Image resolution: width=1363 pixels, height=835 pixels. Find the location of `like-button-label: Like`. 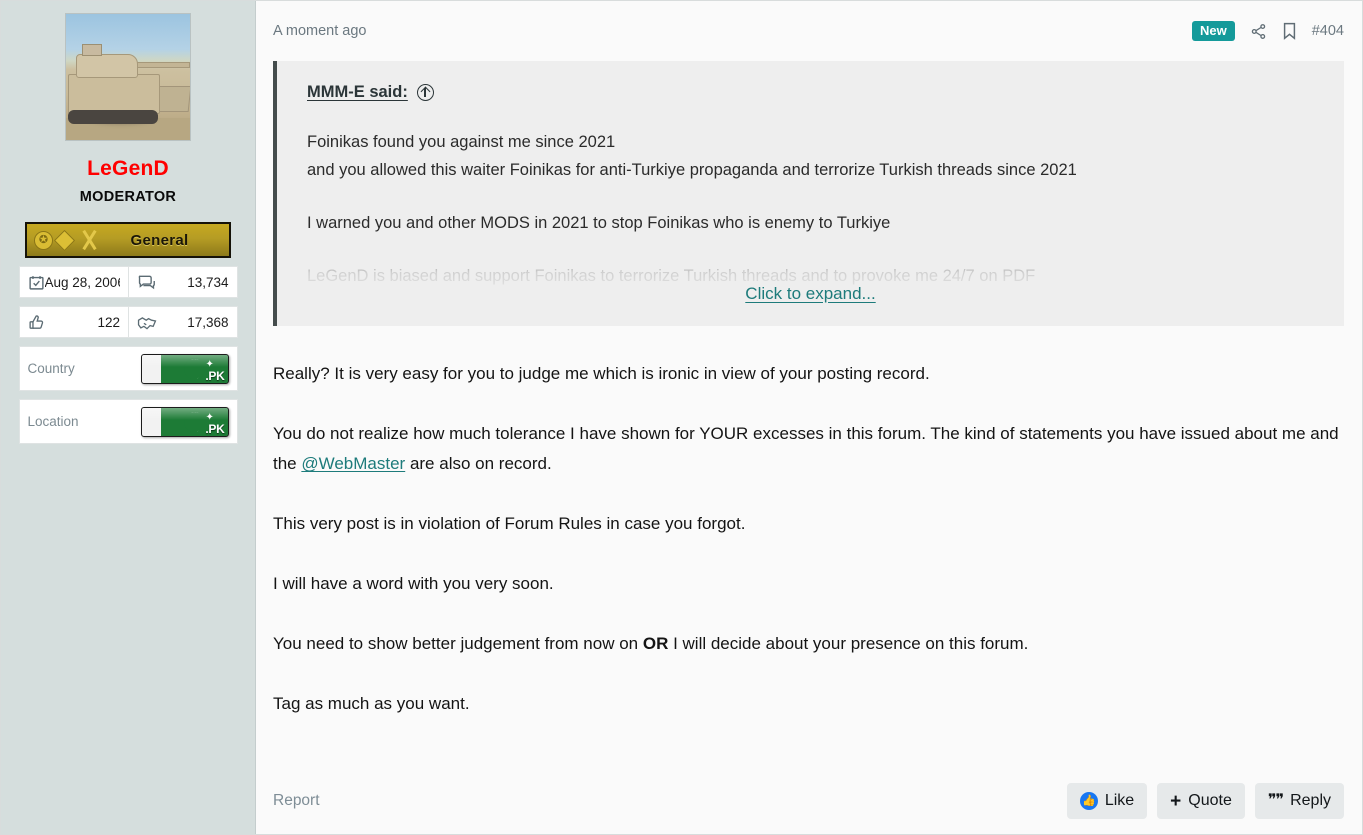

like-button-label: Like is located at coordinates (1119, 800).